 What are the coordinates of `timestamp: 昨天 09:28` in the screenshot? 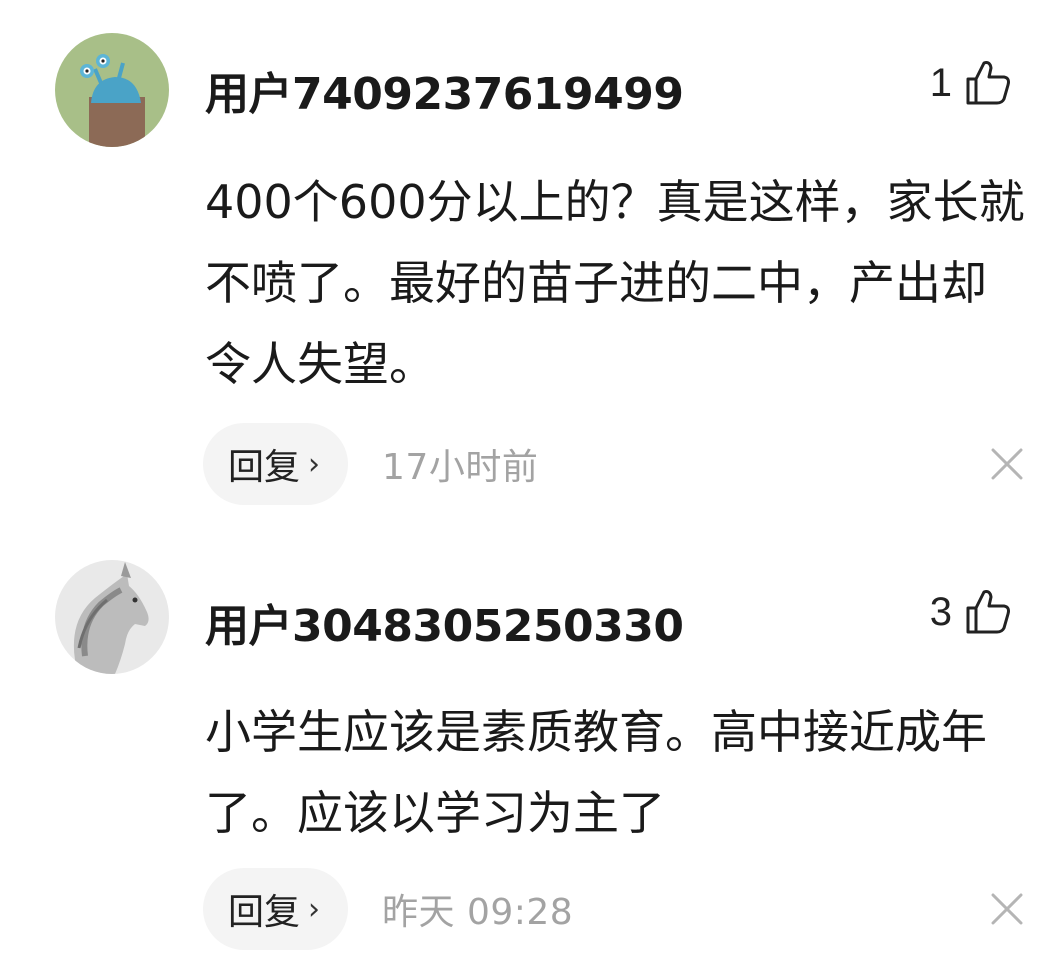 It's located at (478, 912).